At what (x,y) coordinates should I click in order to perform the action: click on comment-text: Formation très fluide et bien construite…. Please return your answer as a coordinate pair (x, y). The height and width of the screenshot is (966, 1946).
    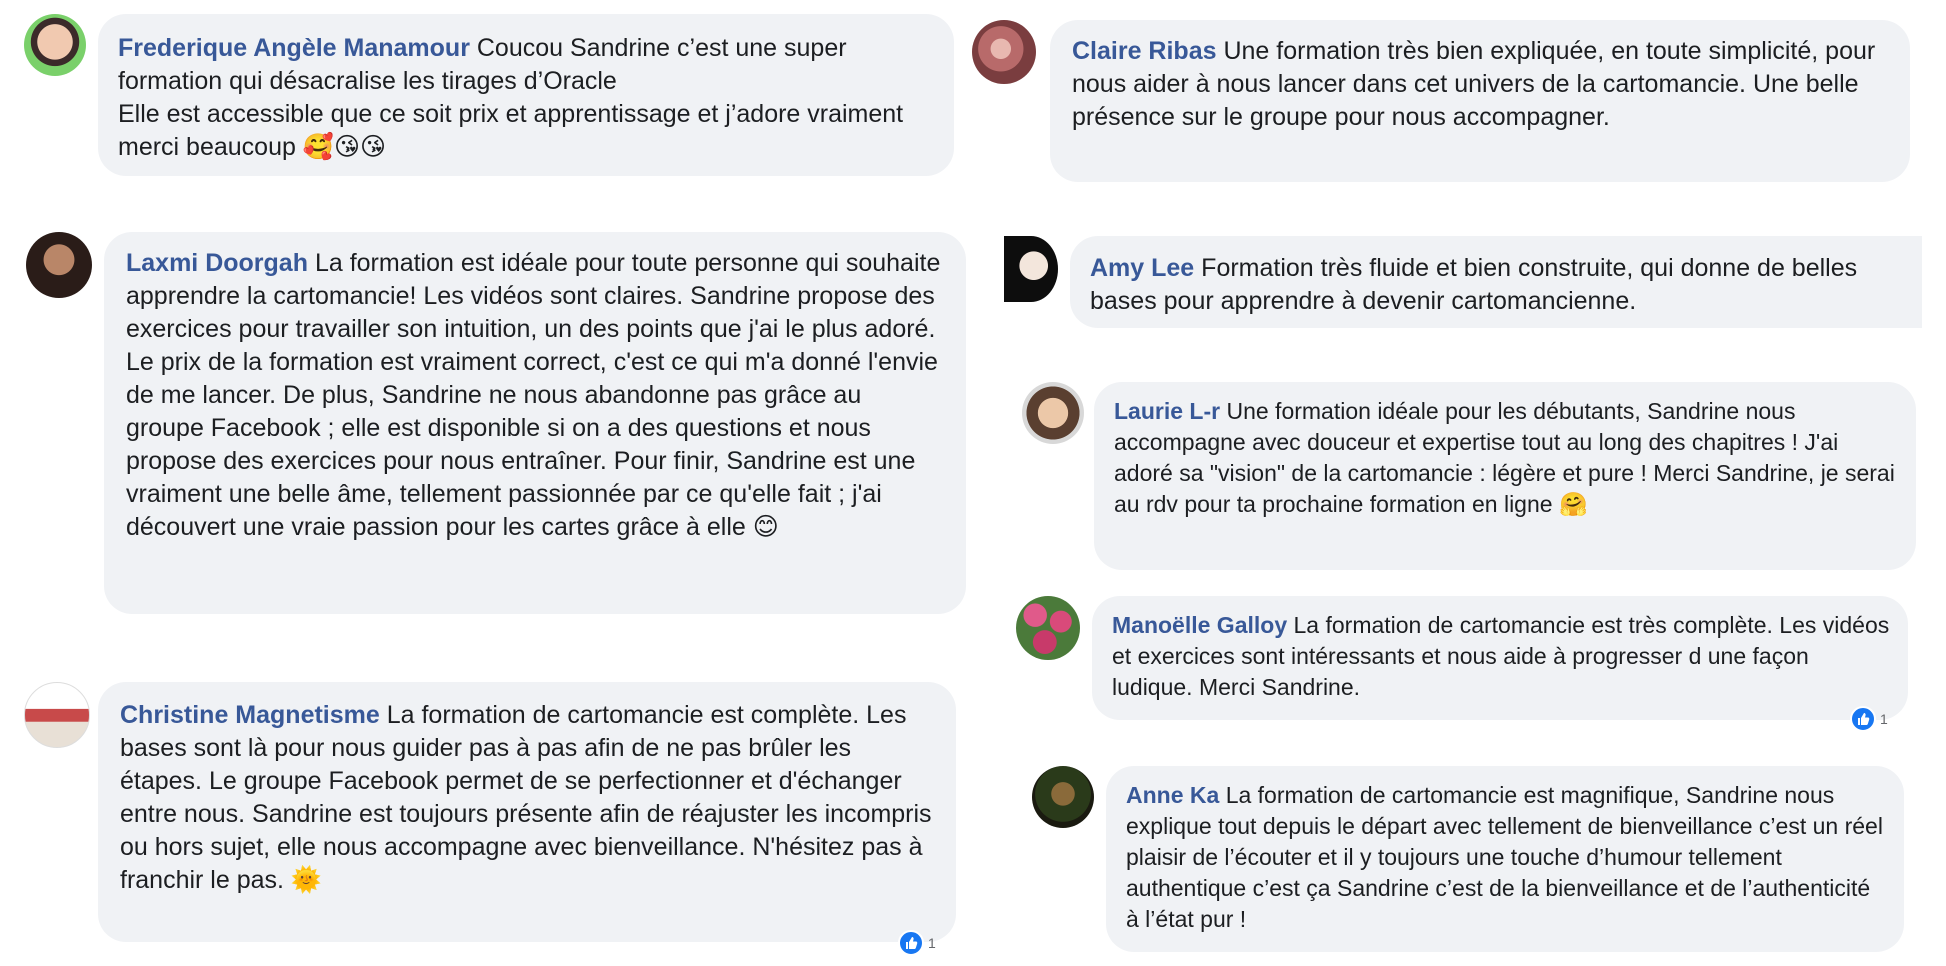
    Looking at the image, I should click on (1474, 284).